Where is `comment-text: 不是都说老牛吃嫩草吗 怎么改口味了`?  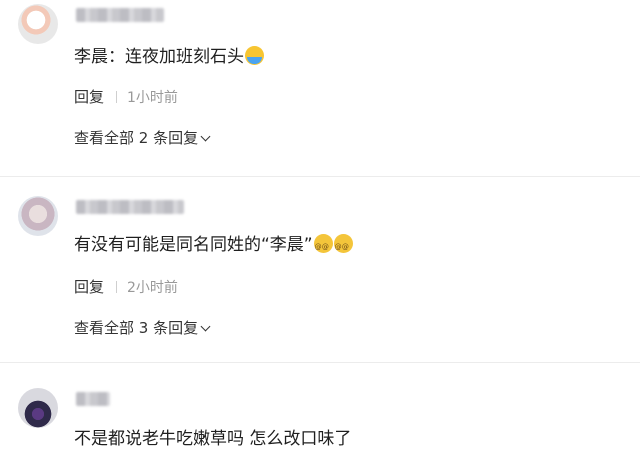 comment-text: 不是都说老牛吃嫩草吗 怎么改口味了 is located at coordinates (213, 439).